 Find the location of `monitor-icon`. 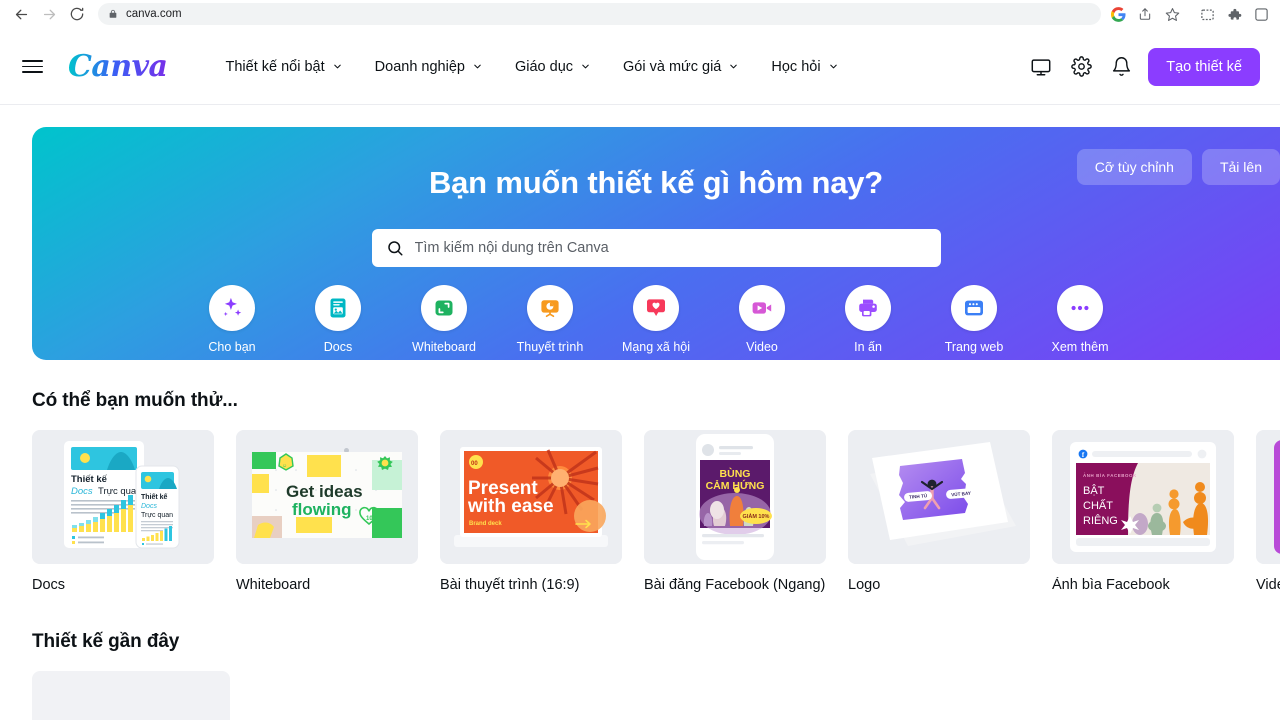

monitor-icon is located at coordinates (1041, 67).